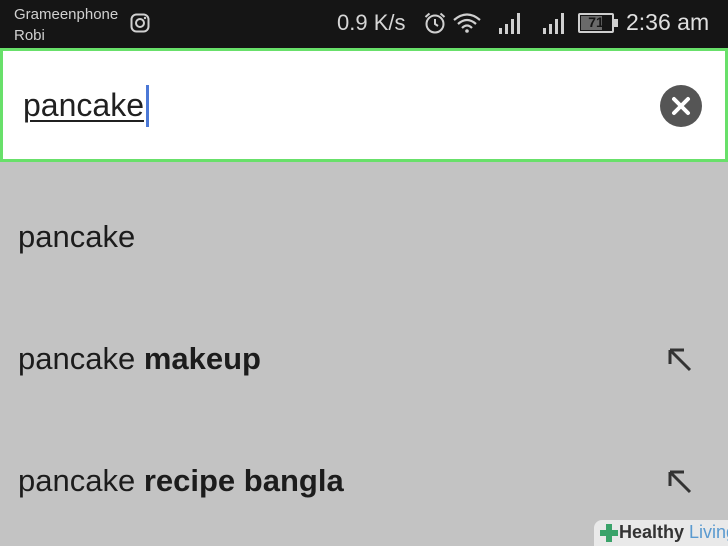 The image size is (728, 546). What do you see at coordinates (202, 358) in the screenshot?
I see `suggestion-suffix: makeup` at bounding box center [202, 358].